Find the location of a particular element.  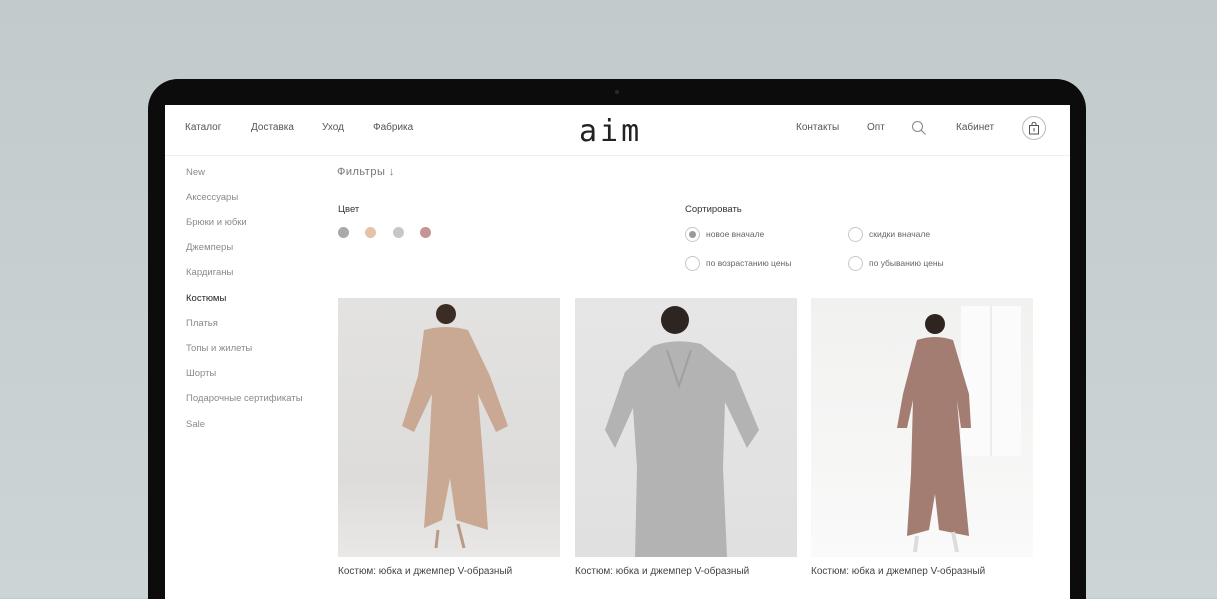

nav-wholesale: Опт is located at coordinates (876, 127).